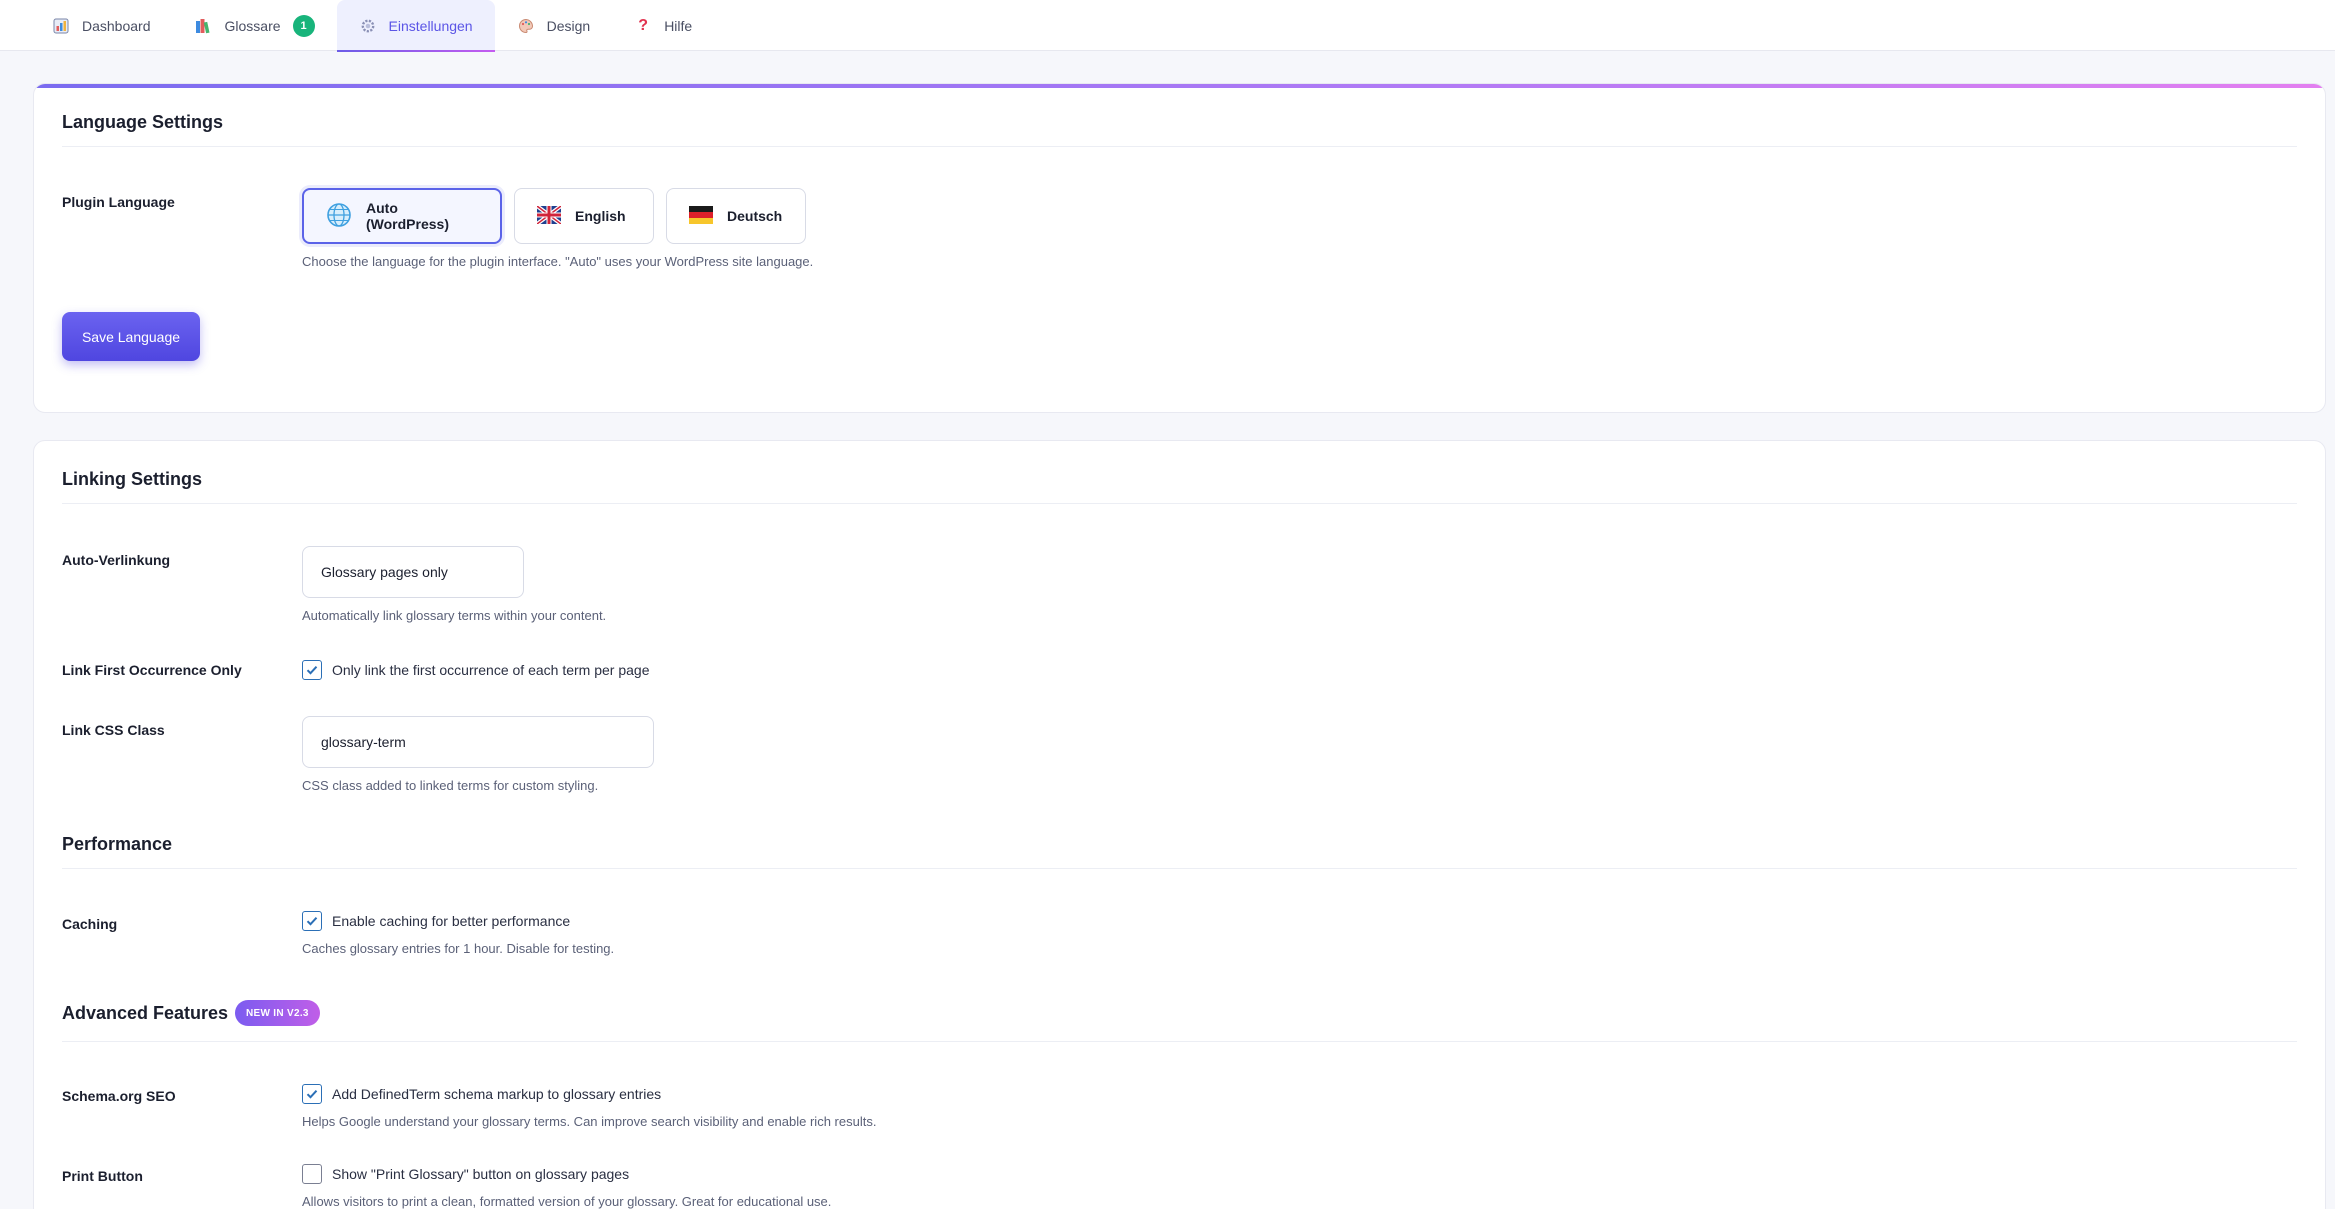  I want to click on globe-icon, so click(339, 216).